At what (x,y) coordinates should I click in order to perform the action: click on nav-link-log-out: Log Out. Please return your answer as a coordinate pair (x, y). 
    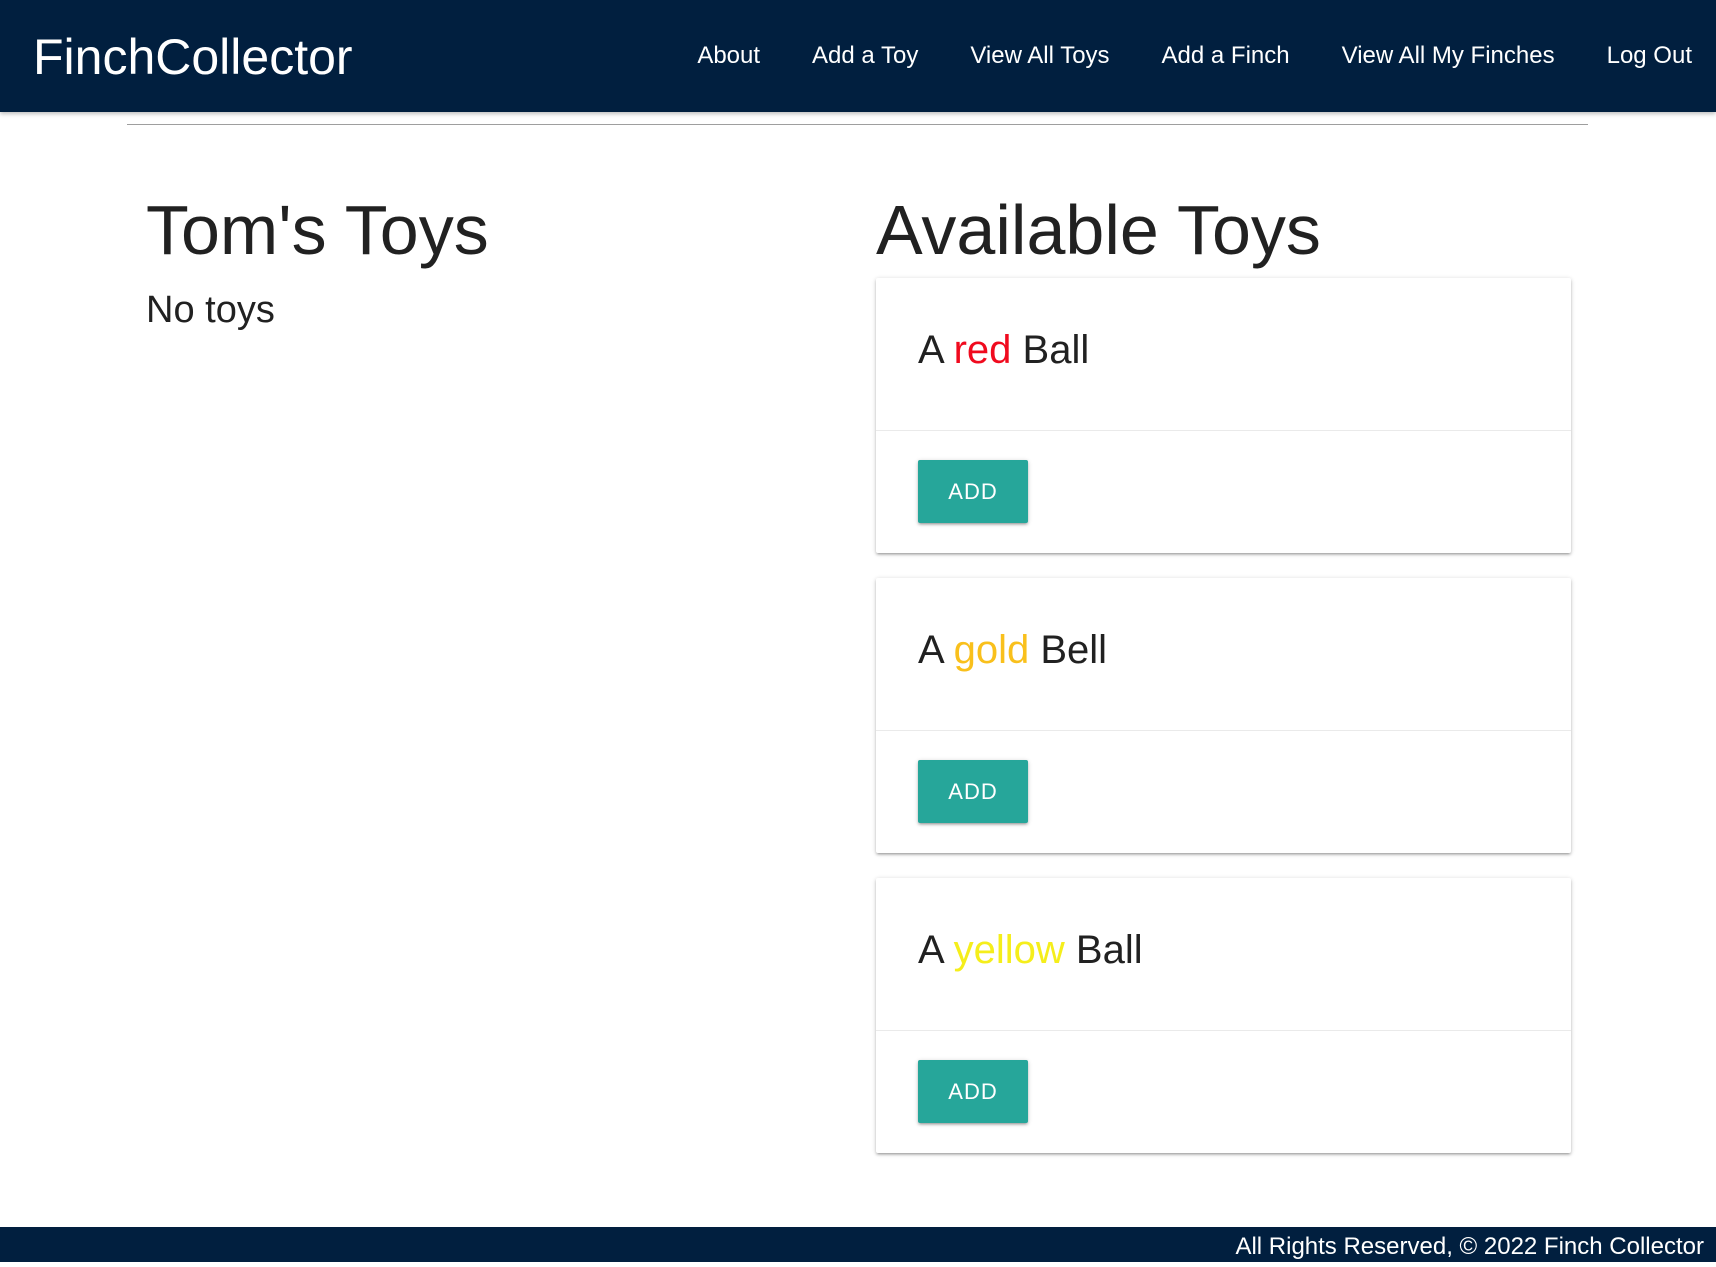
    Looking at the image, I should click on (1636, 56).